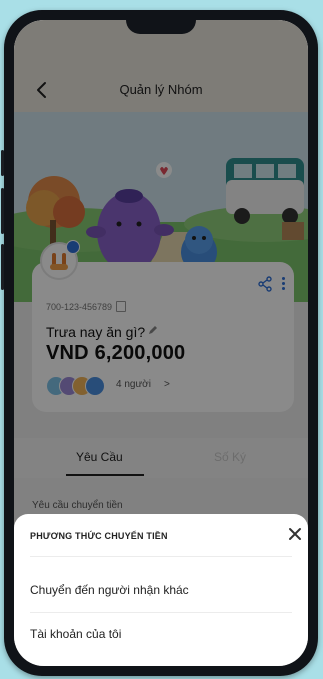 This screenshot has width=323, height=679. Describe the element at coordinates (161, 635) in the screenshot. I see `option-my-account: Tài khoản của tôi` at that location.